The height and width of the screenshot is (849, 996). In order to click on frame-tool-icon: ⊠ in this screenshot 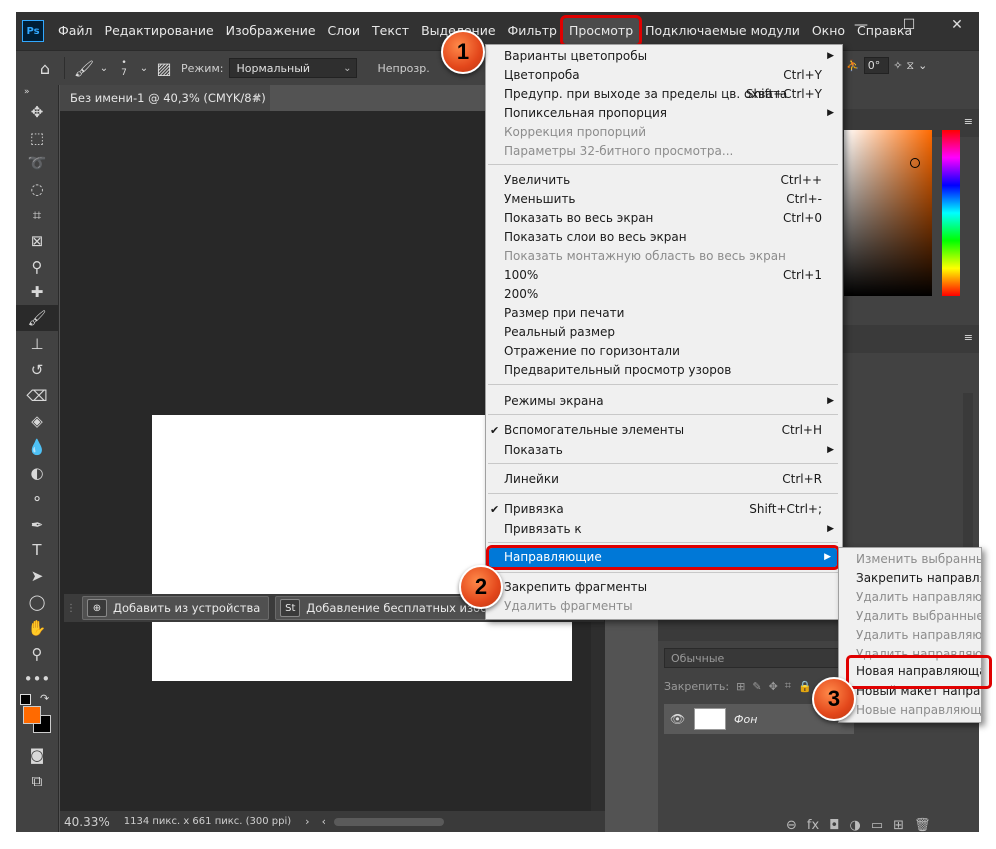, I will do `click(37, 241)`.